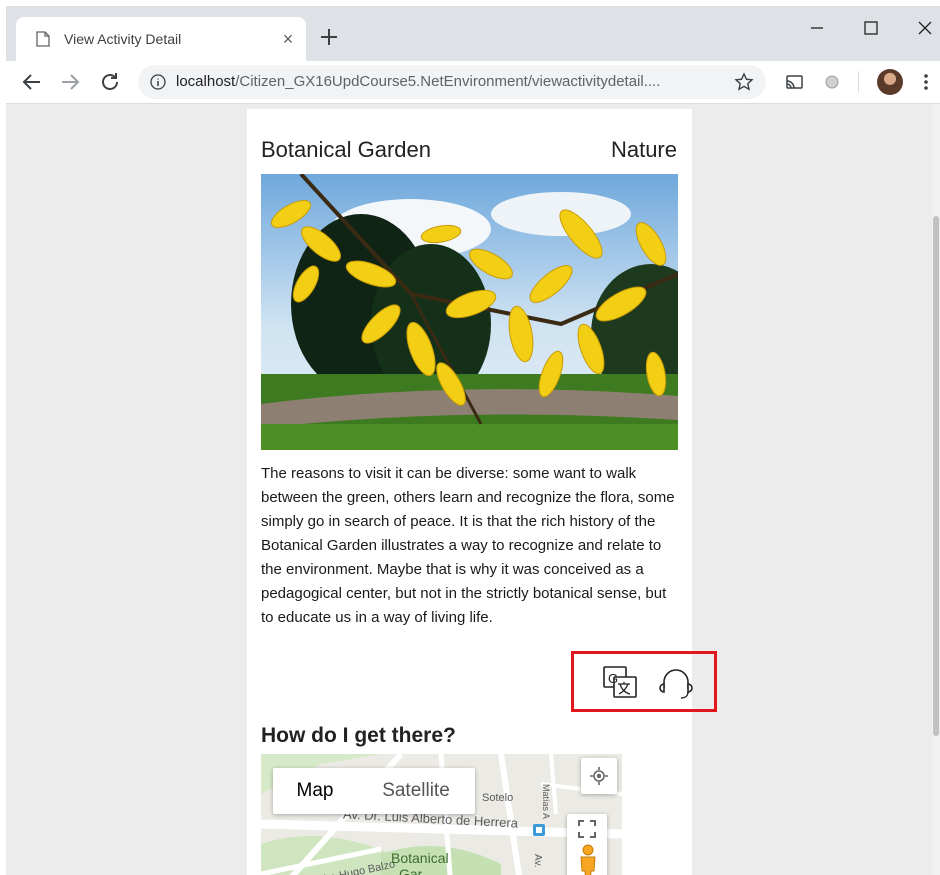 Image resolution: width=940 pixels, height=875 pixels. Describe the element at coordinates (936, 476) in the screenshot. I see `scrollbar-thumb` at that location.